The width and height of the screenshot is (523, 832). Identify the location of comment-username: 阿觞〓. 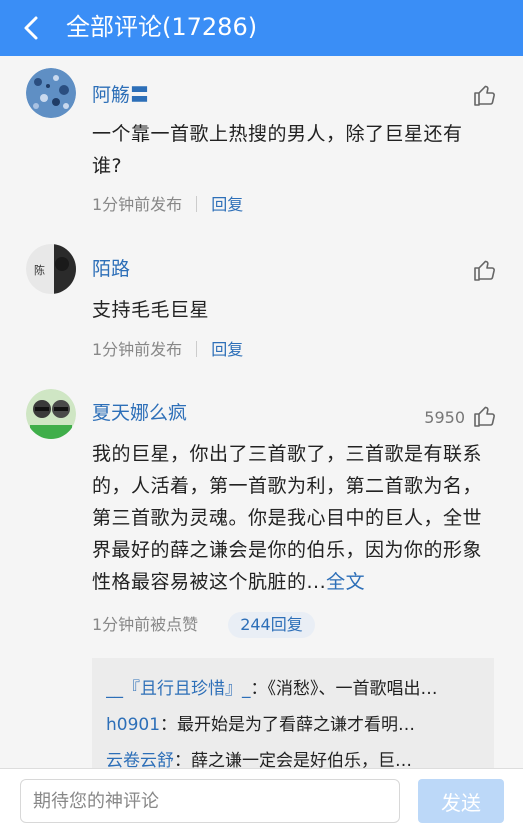
(120, 95).